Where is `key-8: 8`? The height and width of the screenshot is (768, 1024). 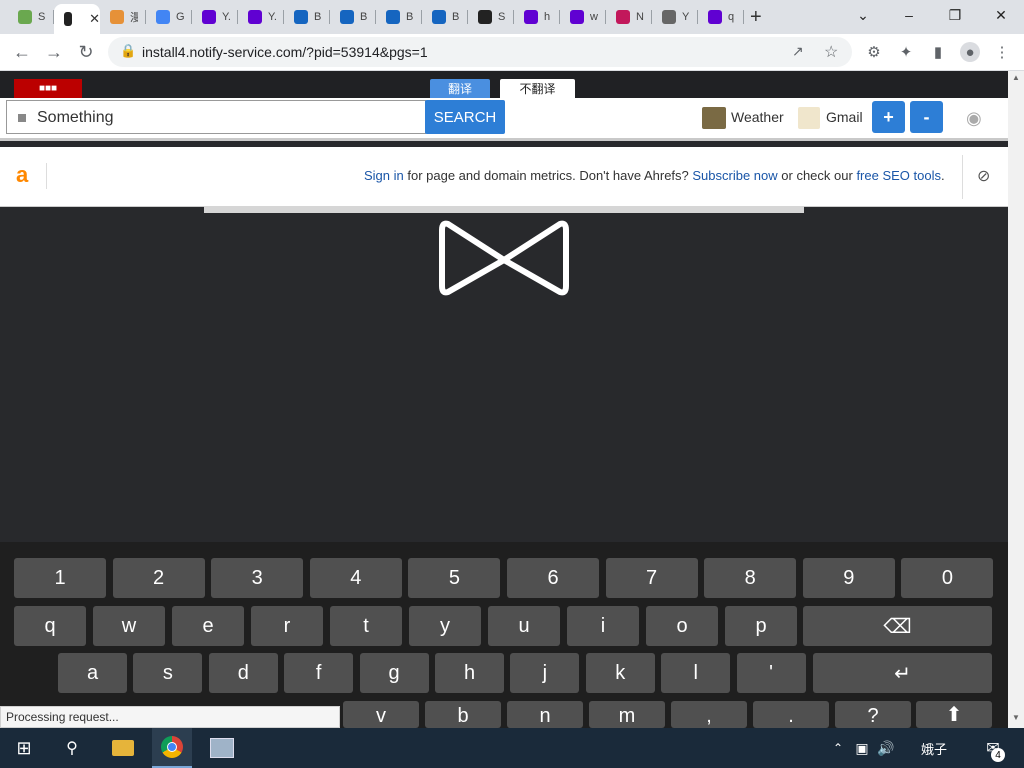
key-8: 8 is located at coordinates (750, 578).